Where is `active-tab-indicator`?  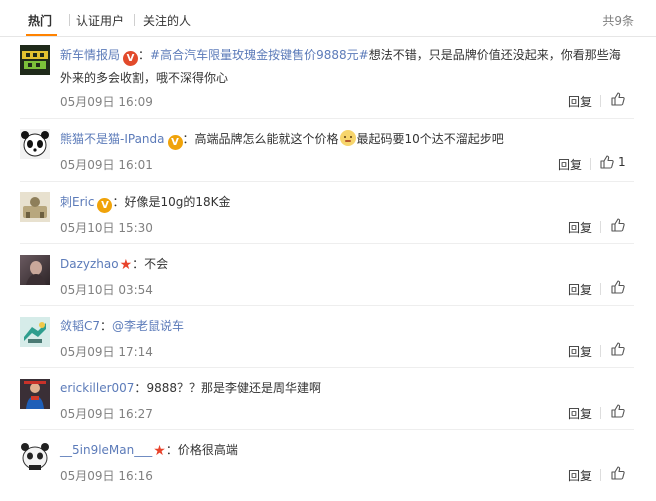 active-tab-indicator is located at coordinates (41, 35).